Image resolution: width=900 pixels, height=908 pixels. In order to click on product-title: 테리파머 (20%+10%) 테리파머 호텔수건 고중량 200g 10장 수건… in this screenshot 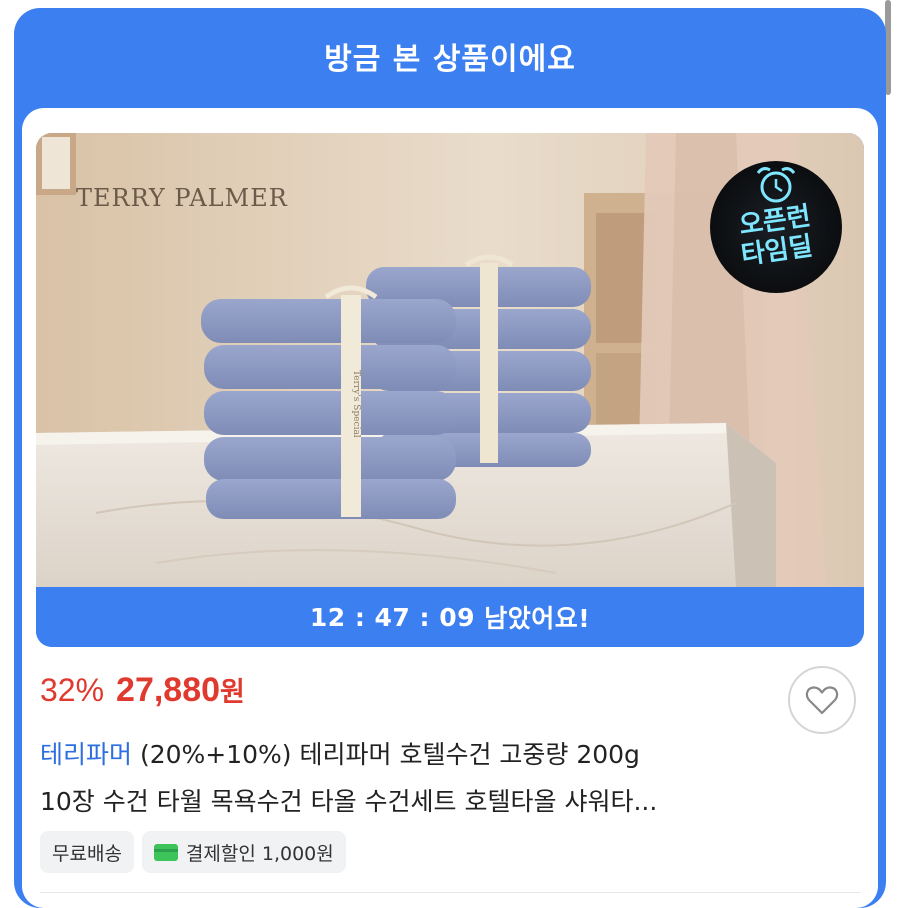, I will do `click(440, 778)`.